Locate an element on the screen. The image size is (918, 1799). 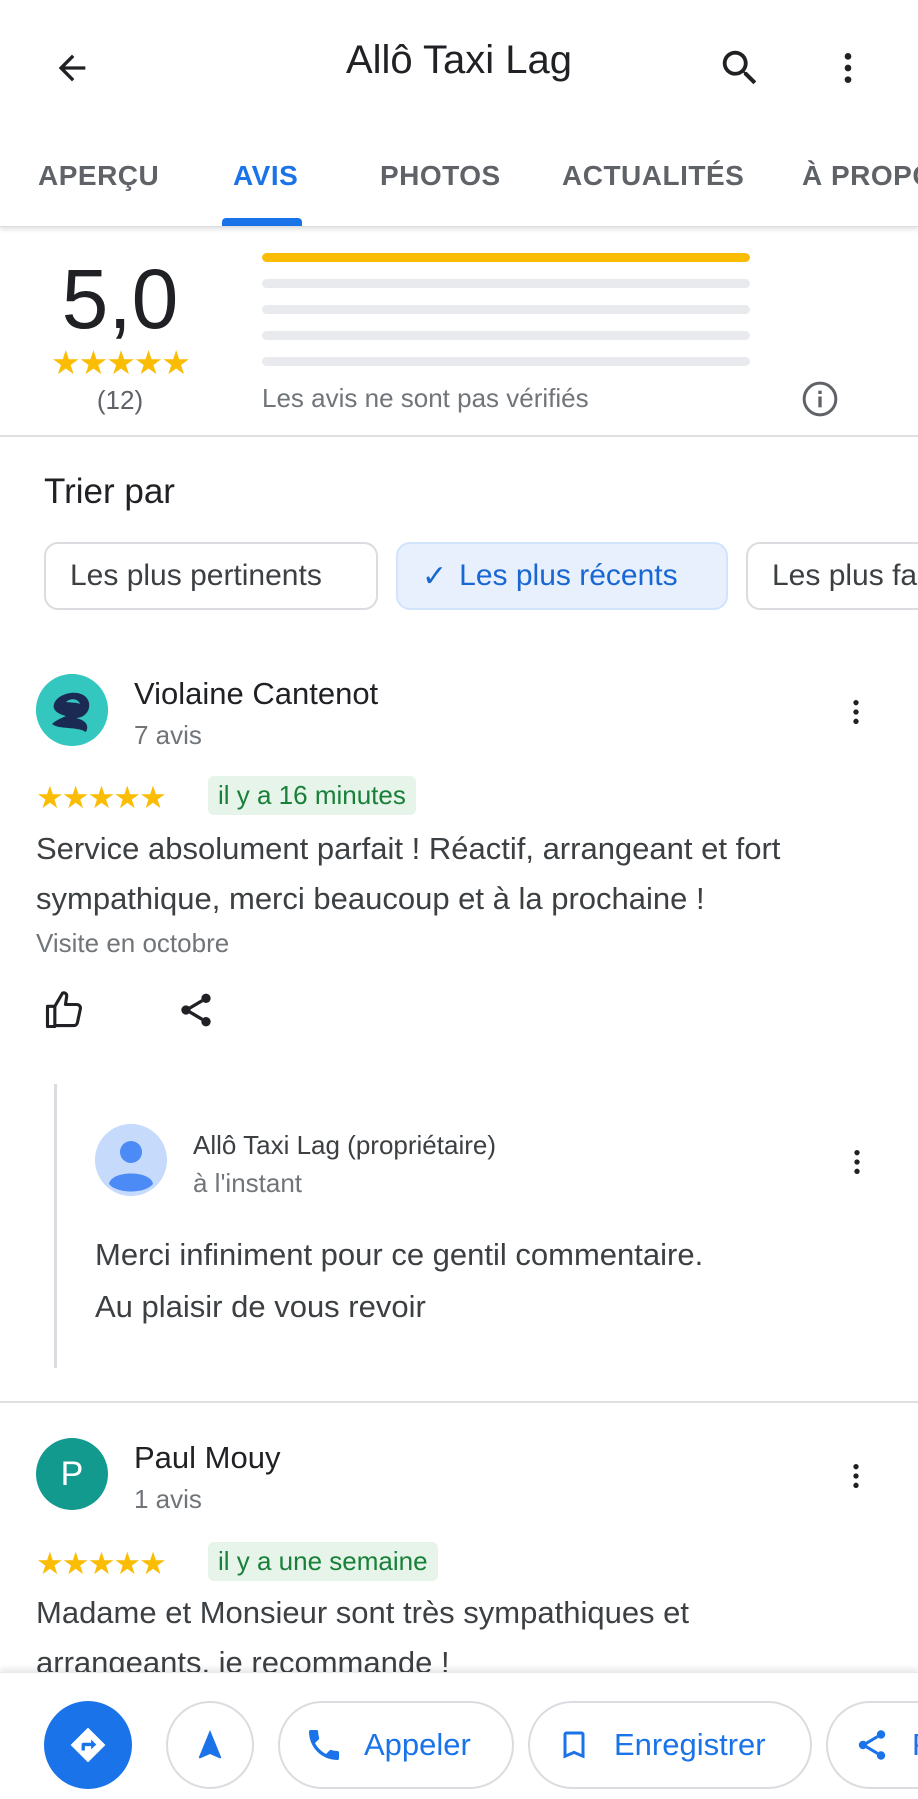
review-author: Paul Mouy is located at coordinates (207, 1458).